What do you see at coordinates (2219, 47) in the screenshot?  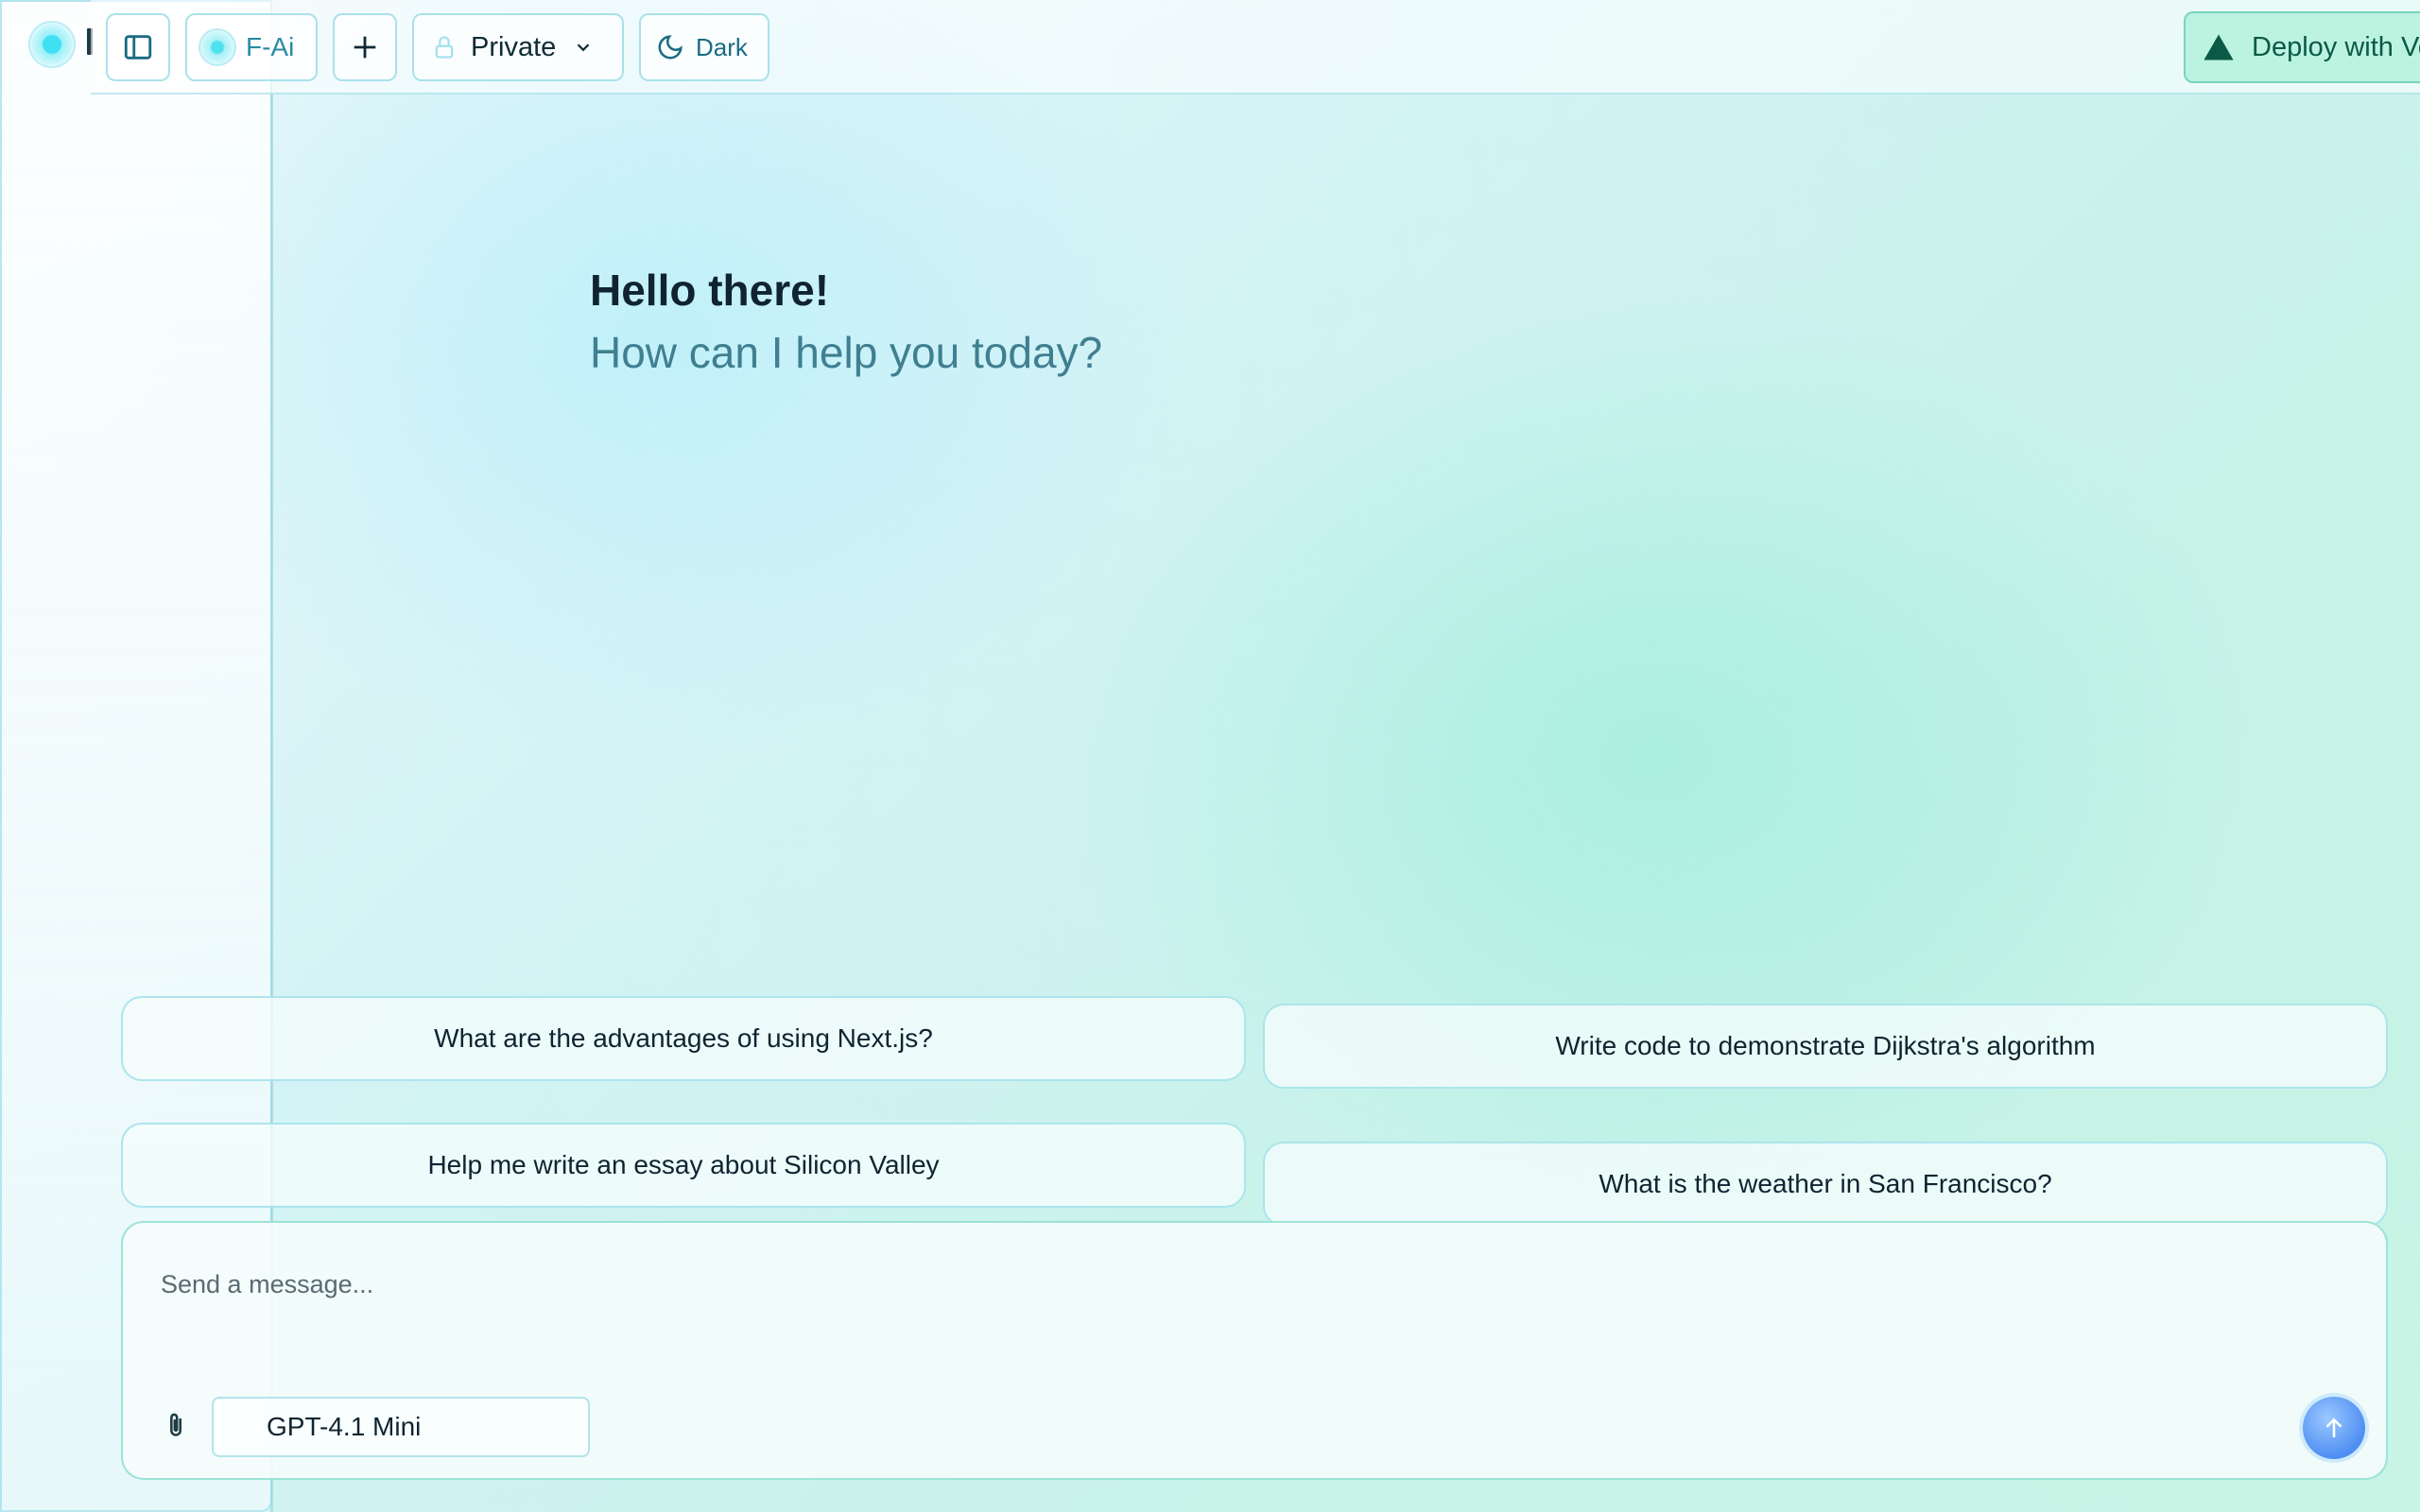 I see `vercel-triangle-icon` at bounding box center [2219, 47].